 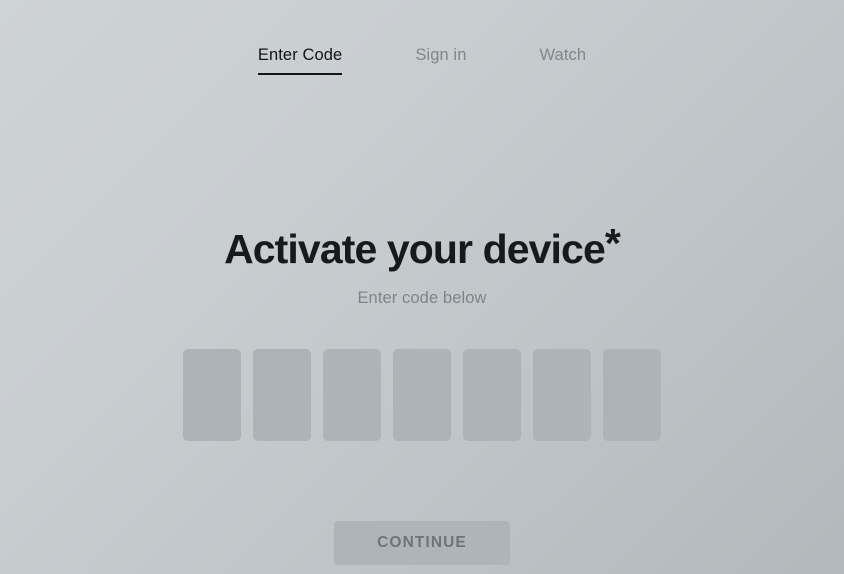 I want to click on nav-item-enter-code: Enter Code, so click(x=300, y=59).